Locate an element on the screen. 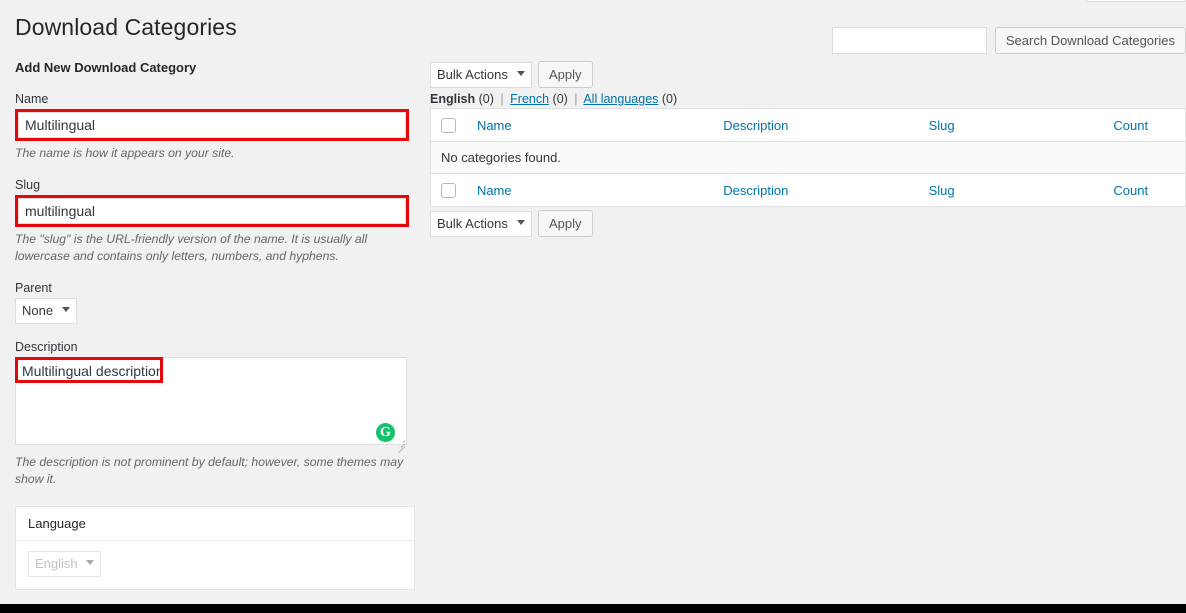 The width and height of the screenshot is (1186, 613). column-header-slug: Slug is located at coordinates (1011, 125).